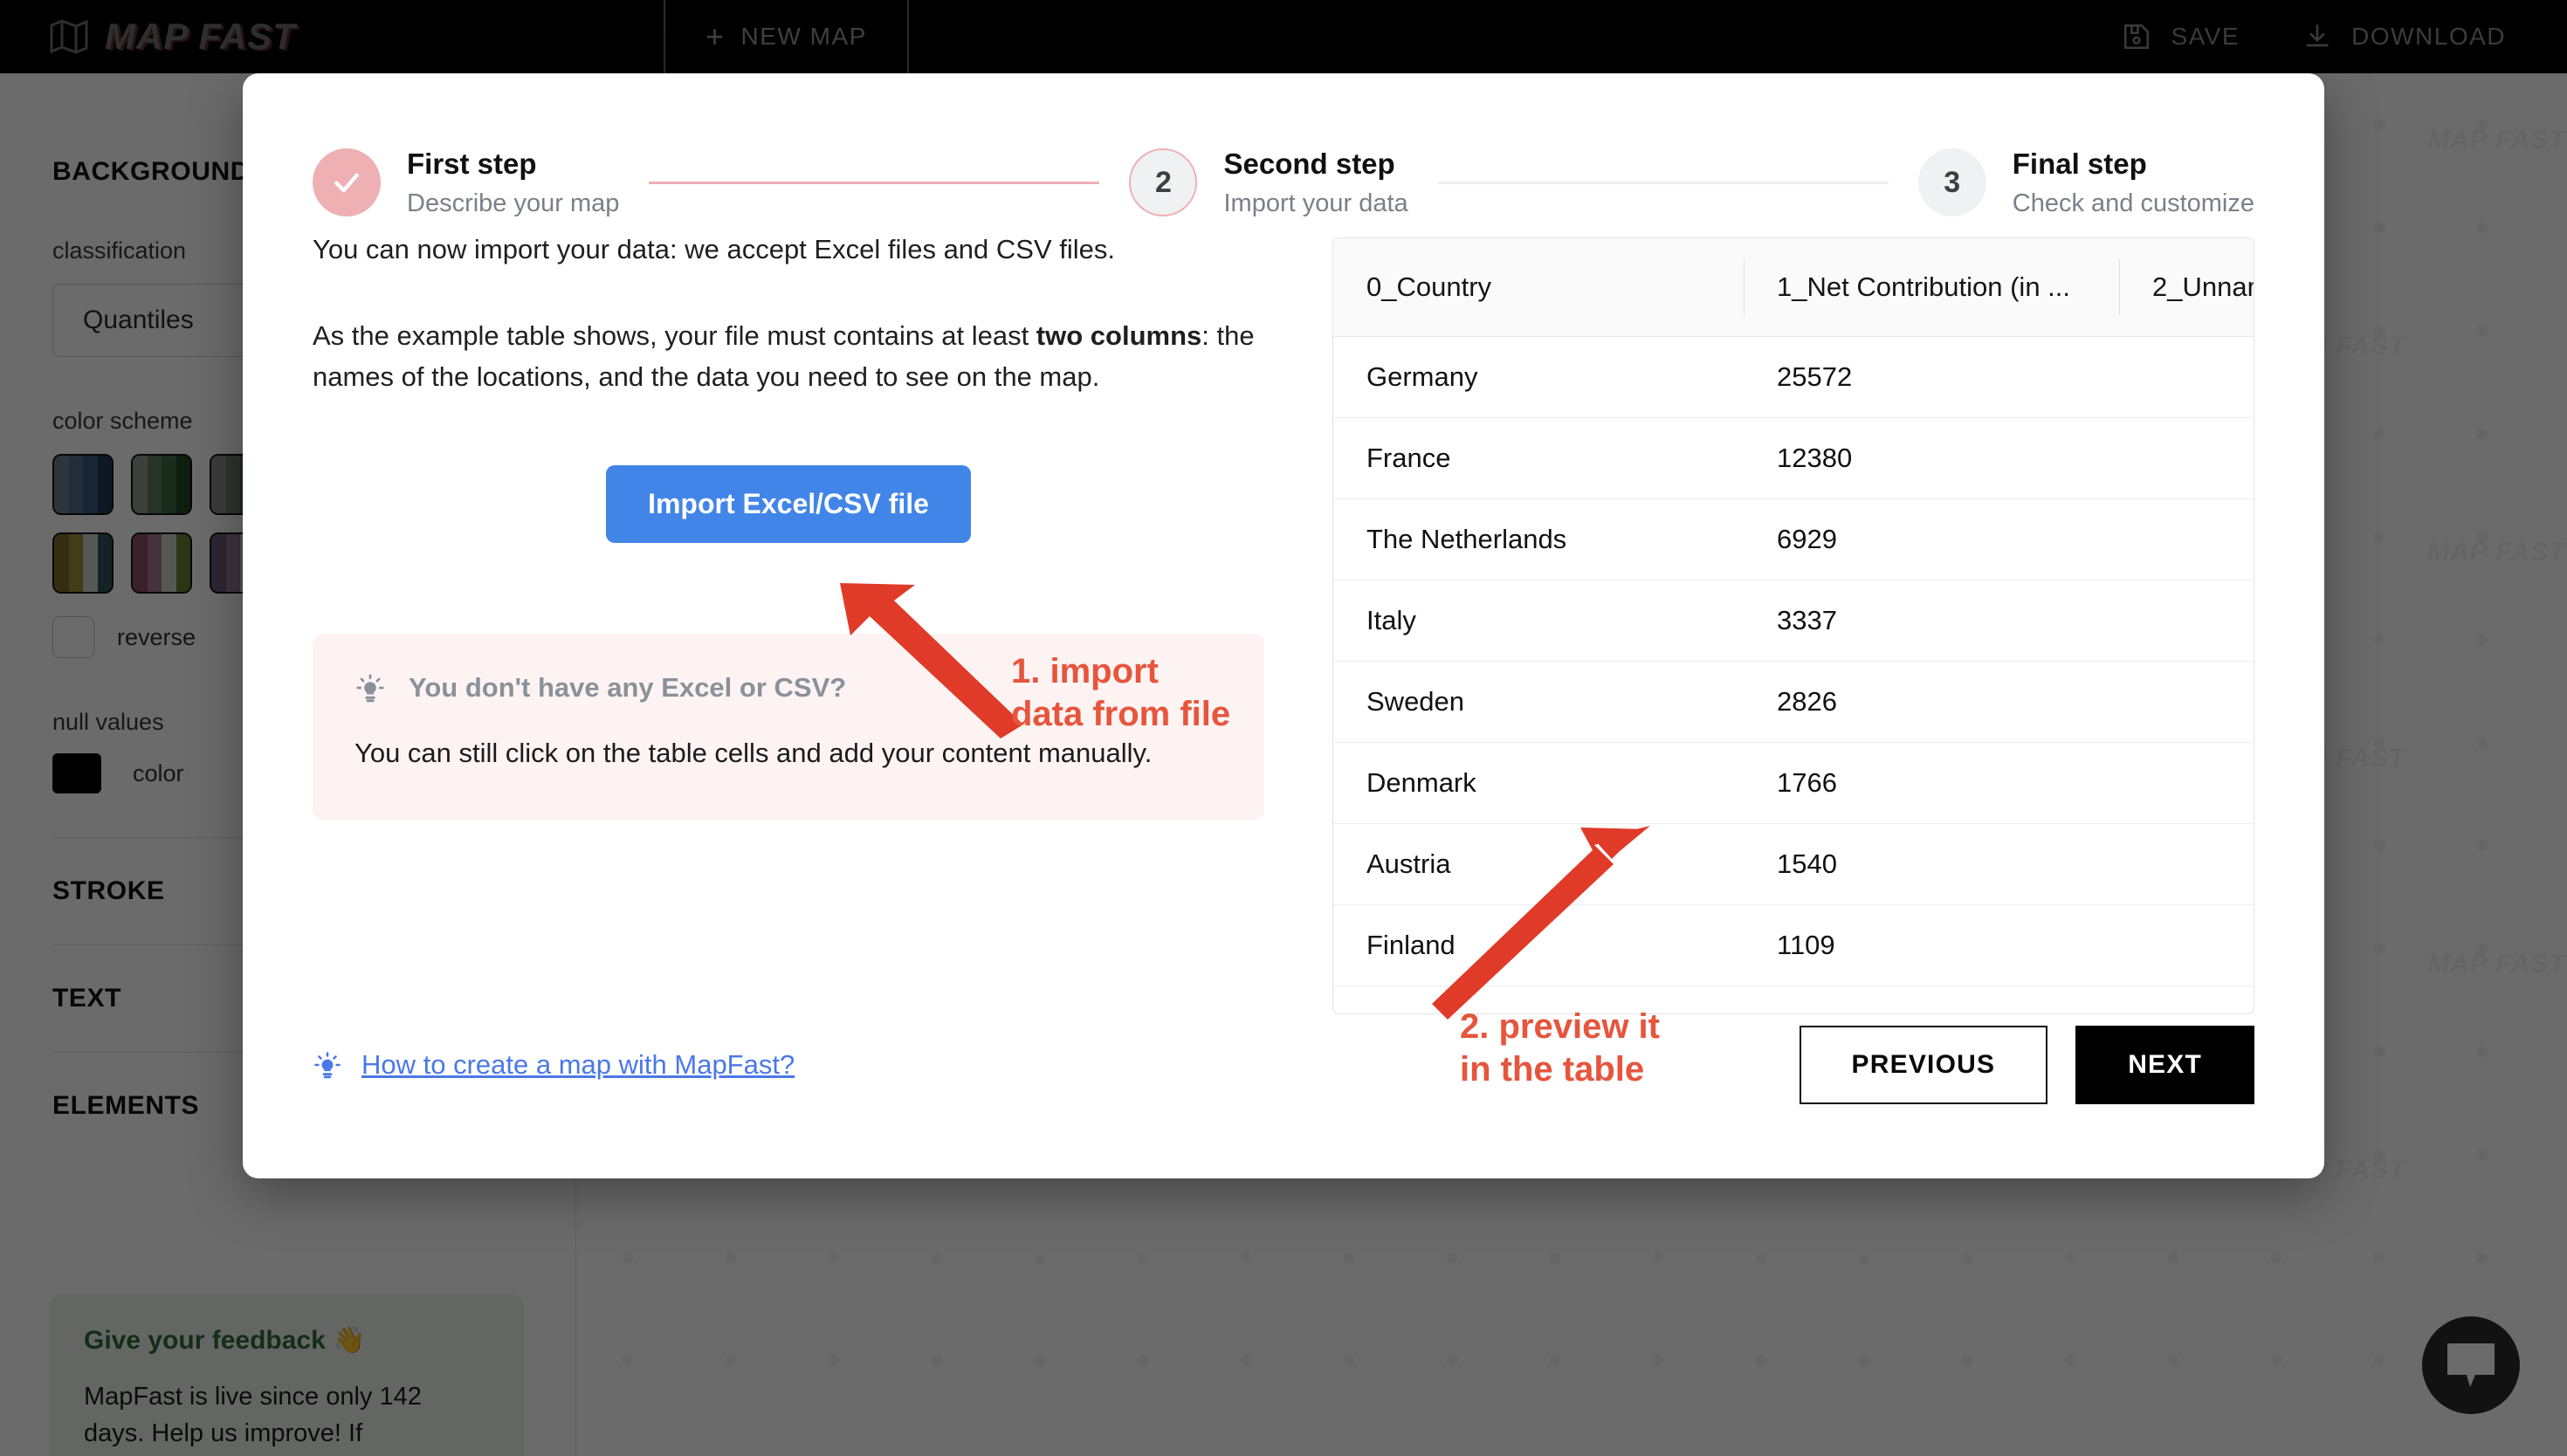 The width and height of the screenshot is (2567, 1456). I want to click on step-2-title: Second step, so click(1309, 164).